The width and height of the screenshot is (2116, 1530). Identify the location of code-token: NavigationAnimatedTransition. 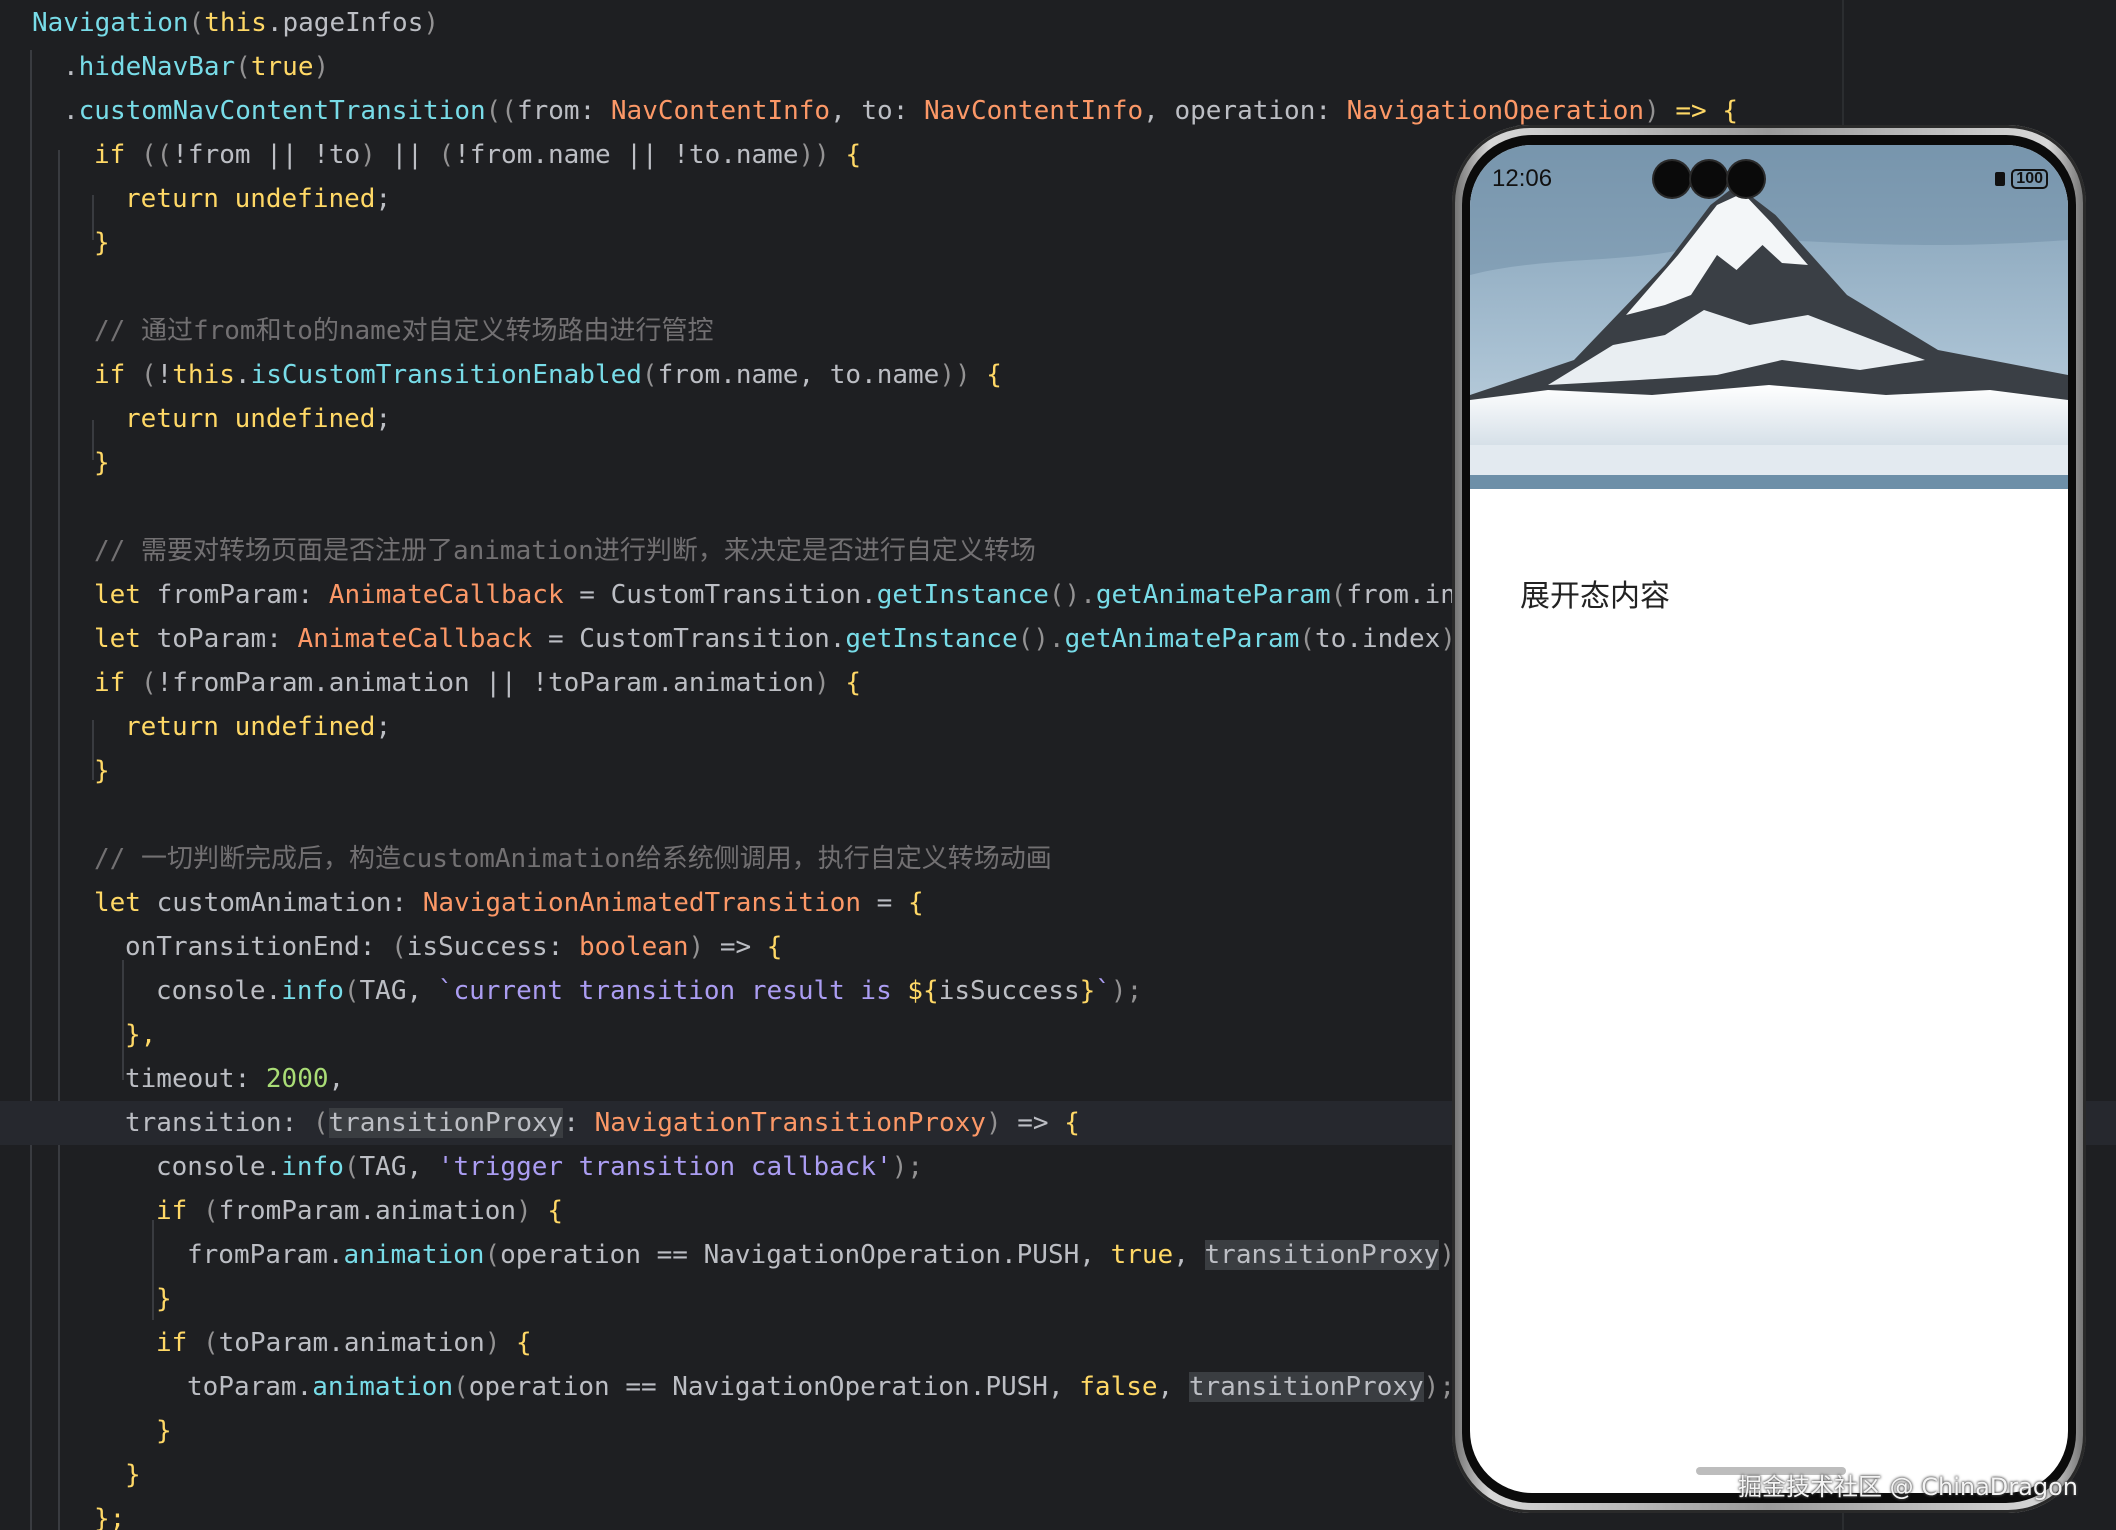
(642, 903).